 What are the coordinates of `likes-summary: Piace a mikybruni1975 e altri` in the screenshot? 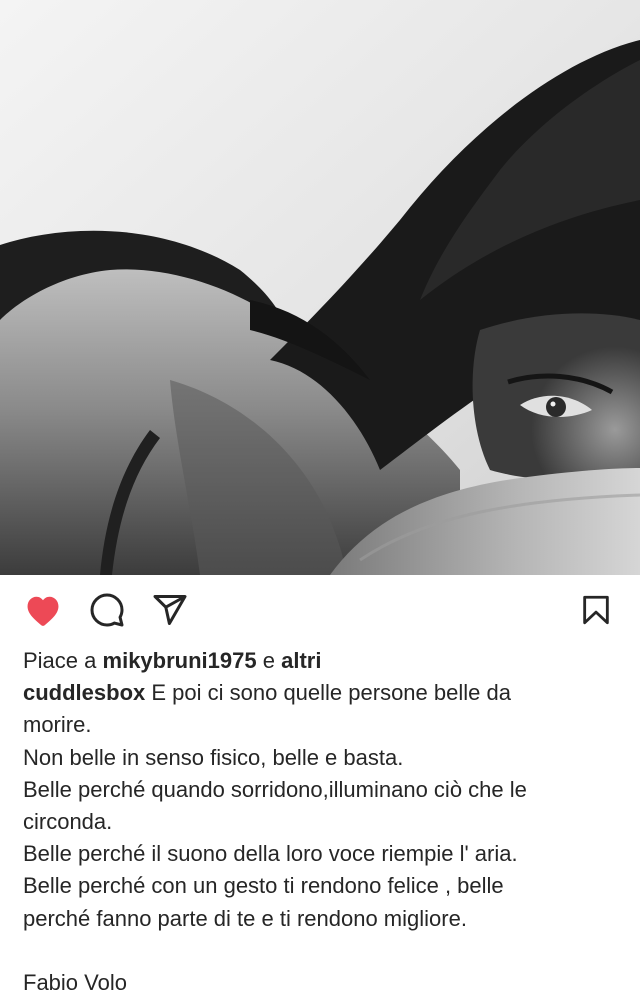 It's located at (321, 661).